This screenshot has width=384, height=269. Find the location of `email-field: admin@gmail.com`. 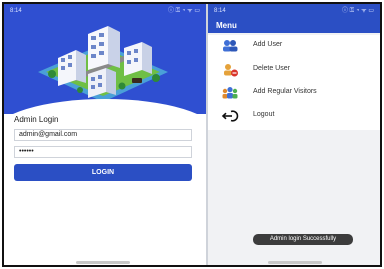

email-field: admin@gmail.com is located at coordinates (103, 135).